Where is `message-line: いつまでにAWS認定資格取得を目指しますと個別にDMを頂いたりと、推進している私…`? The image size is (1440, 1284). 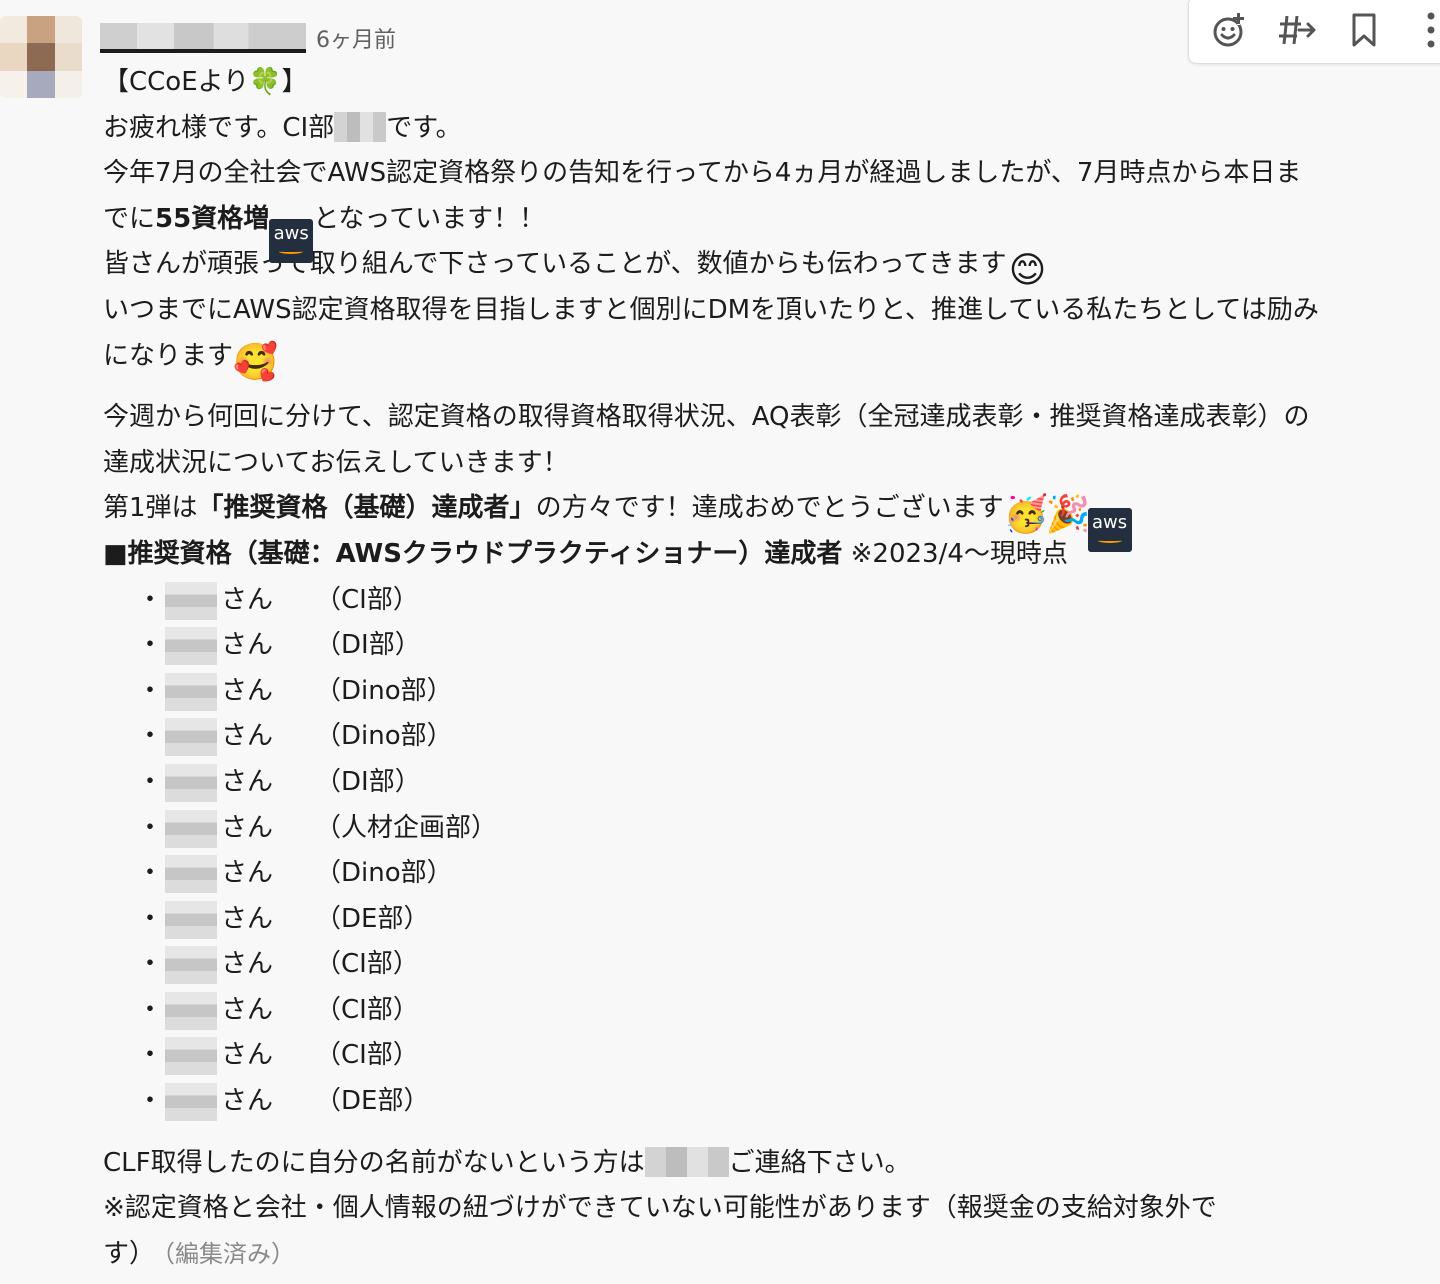 message-line: いつまでにAWS認定資格取得を目指しますと個別にDMを頂いたりと、推進している私… is located at coordinates (711, 309).